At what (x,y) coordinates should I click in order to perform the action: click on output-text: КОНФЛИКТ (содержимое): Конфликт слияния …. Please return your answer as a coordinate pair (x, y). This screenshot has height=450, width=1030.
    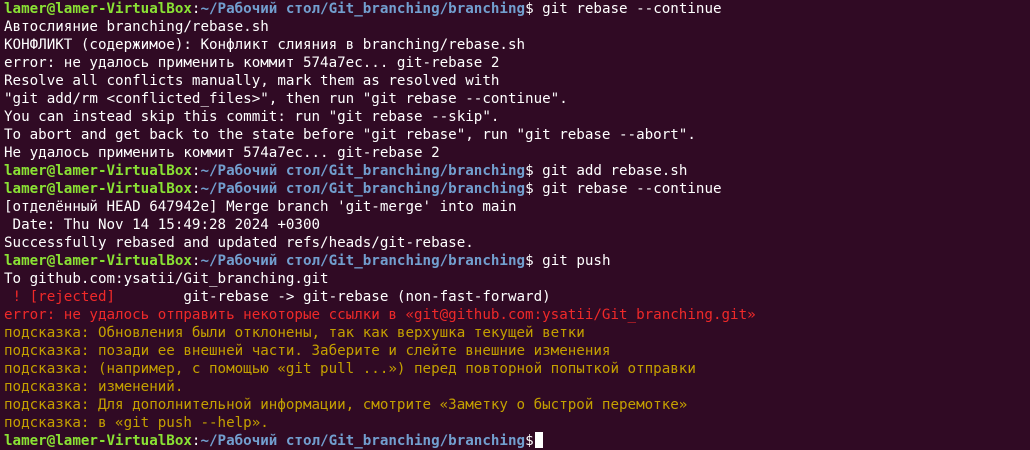
    Looking at the image, I should click on (265, 45).